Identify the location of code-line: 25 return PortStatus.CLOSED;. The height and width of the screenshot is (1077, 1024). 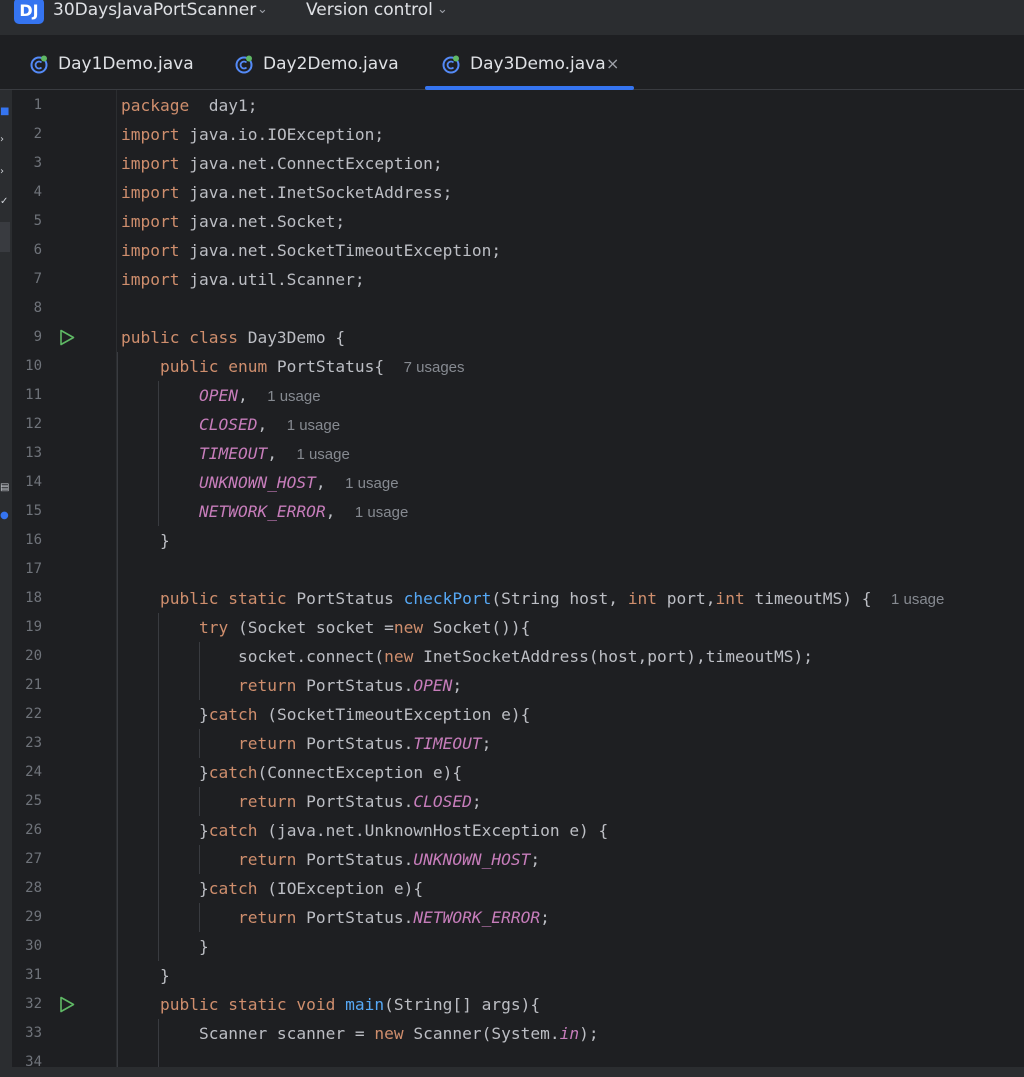
(518, 801).